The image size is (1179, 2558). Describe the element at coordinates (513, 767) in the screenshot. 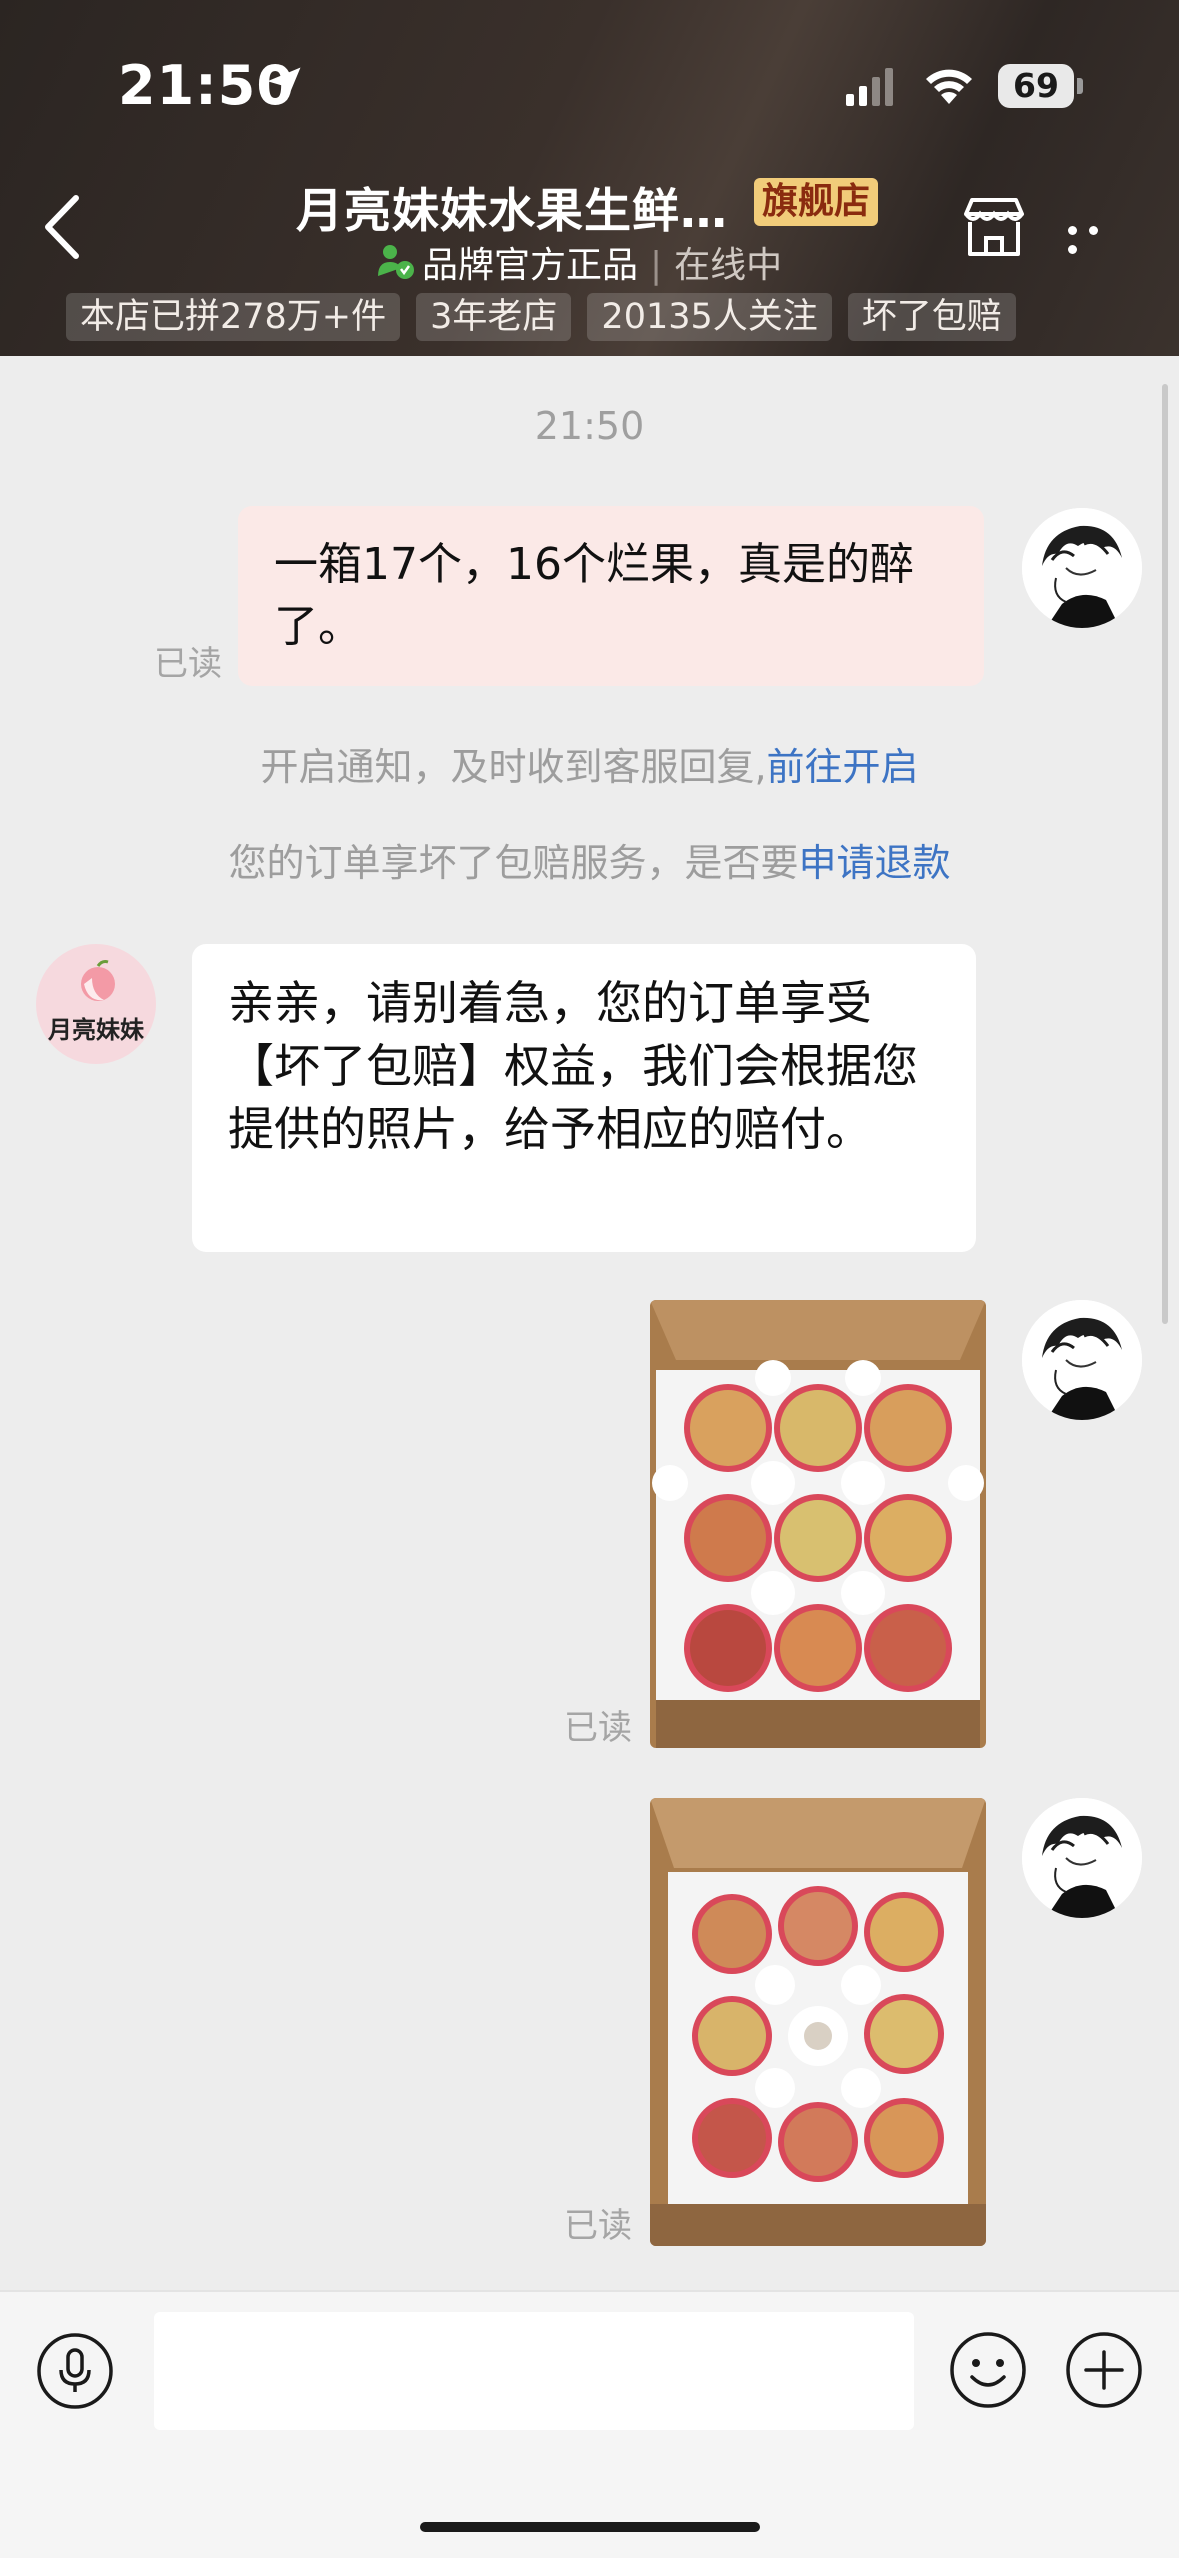

I see `notification-prompt-text: 开启通知，及时收到客服回复,` at that location.